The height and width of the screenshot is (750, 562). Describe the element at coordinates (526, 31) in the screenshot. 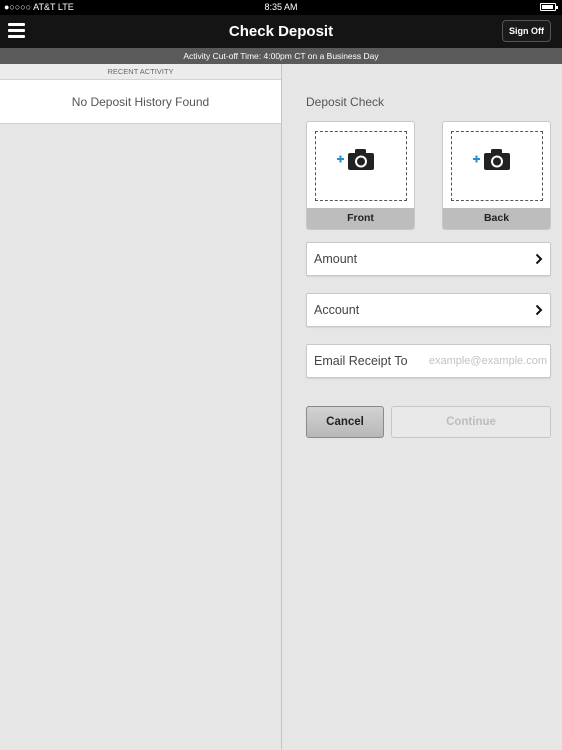

I see `sign-off-button: Sign Off` at that location.